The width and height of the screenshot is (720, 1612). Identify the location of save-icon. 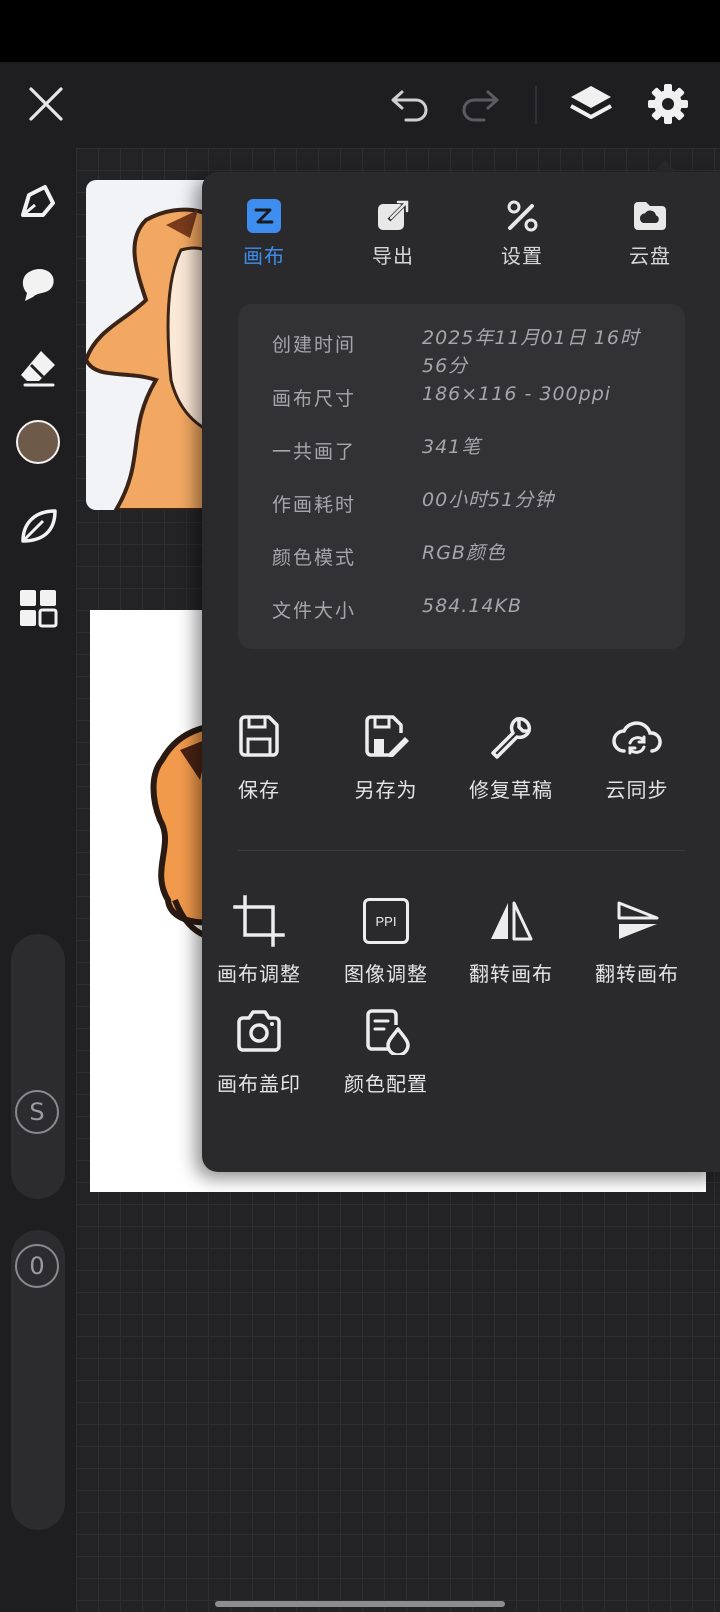
(259, 737).